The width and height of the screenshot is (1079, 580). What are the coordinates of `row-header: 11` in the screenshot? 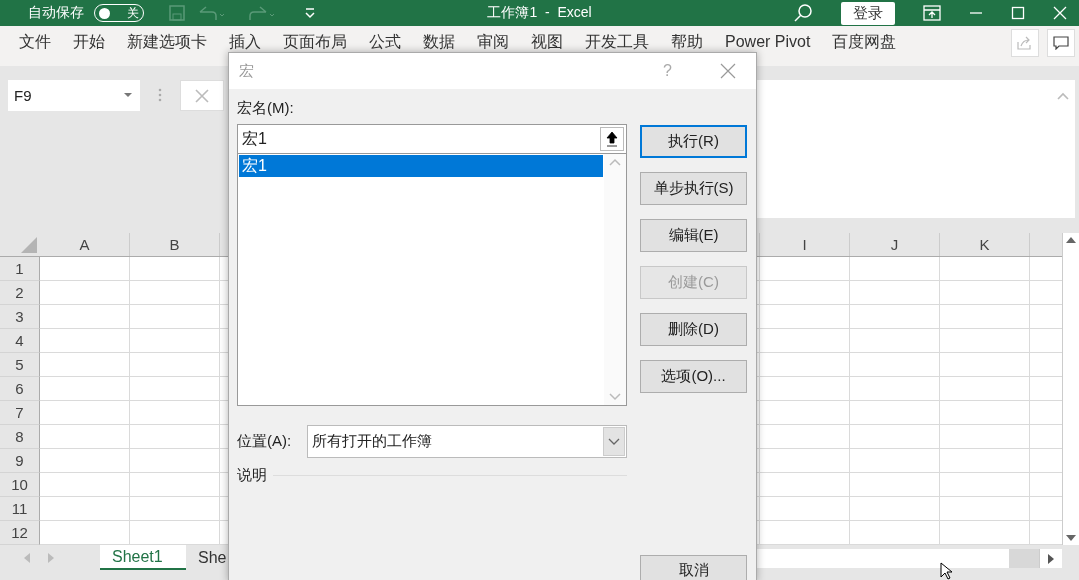 It's located at (20, 509).